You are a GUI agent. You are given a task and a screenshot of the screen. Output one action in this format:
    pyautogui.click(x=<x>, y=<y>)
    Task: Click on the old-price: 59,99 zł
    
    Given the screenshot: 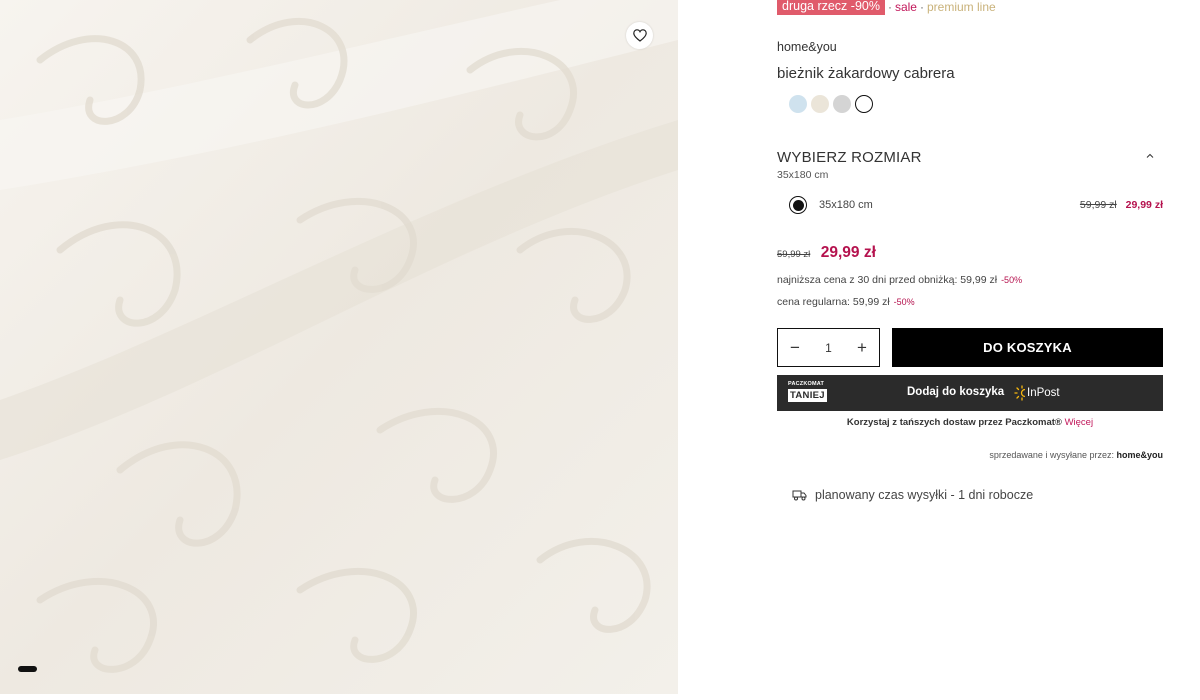 What is the action you would take?
    pyautogui.click(x=794, y=254)
    